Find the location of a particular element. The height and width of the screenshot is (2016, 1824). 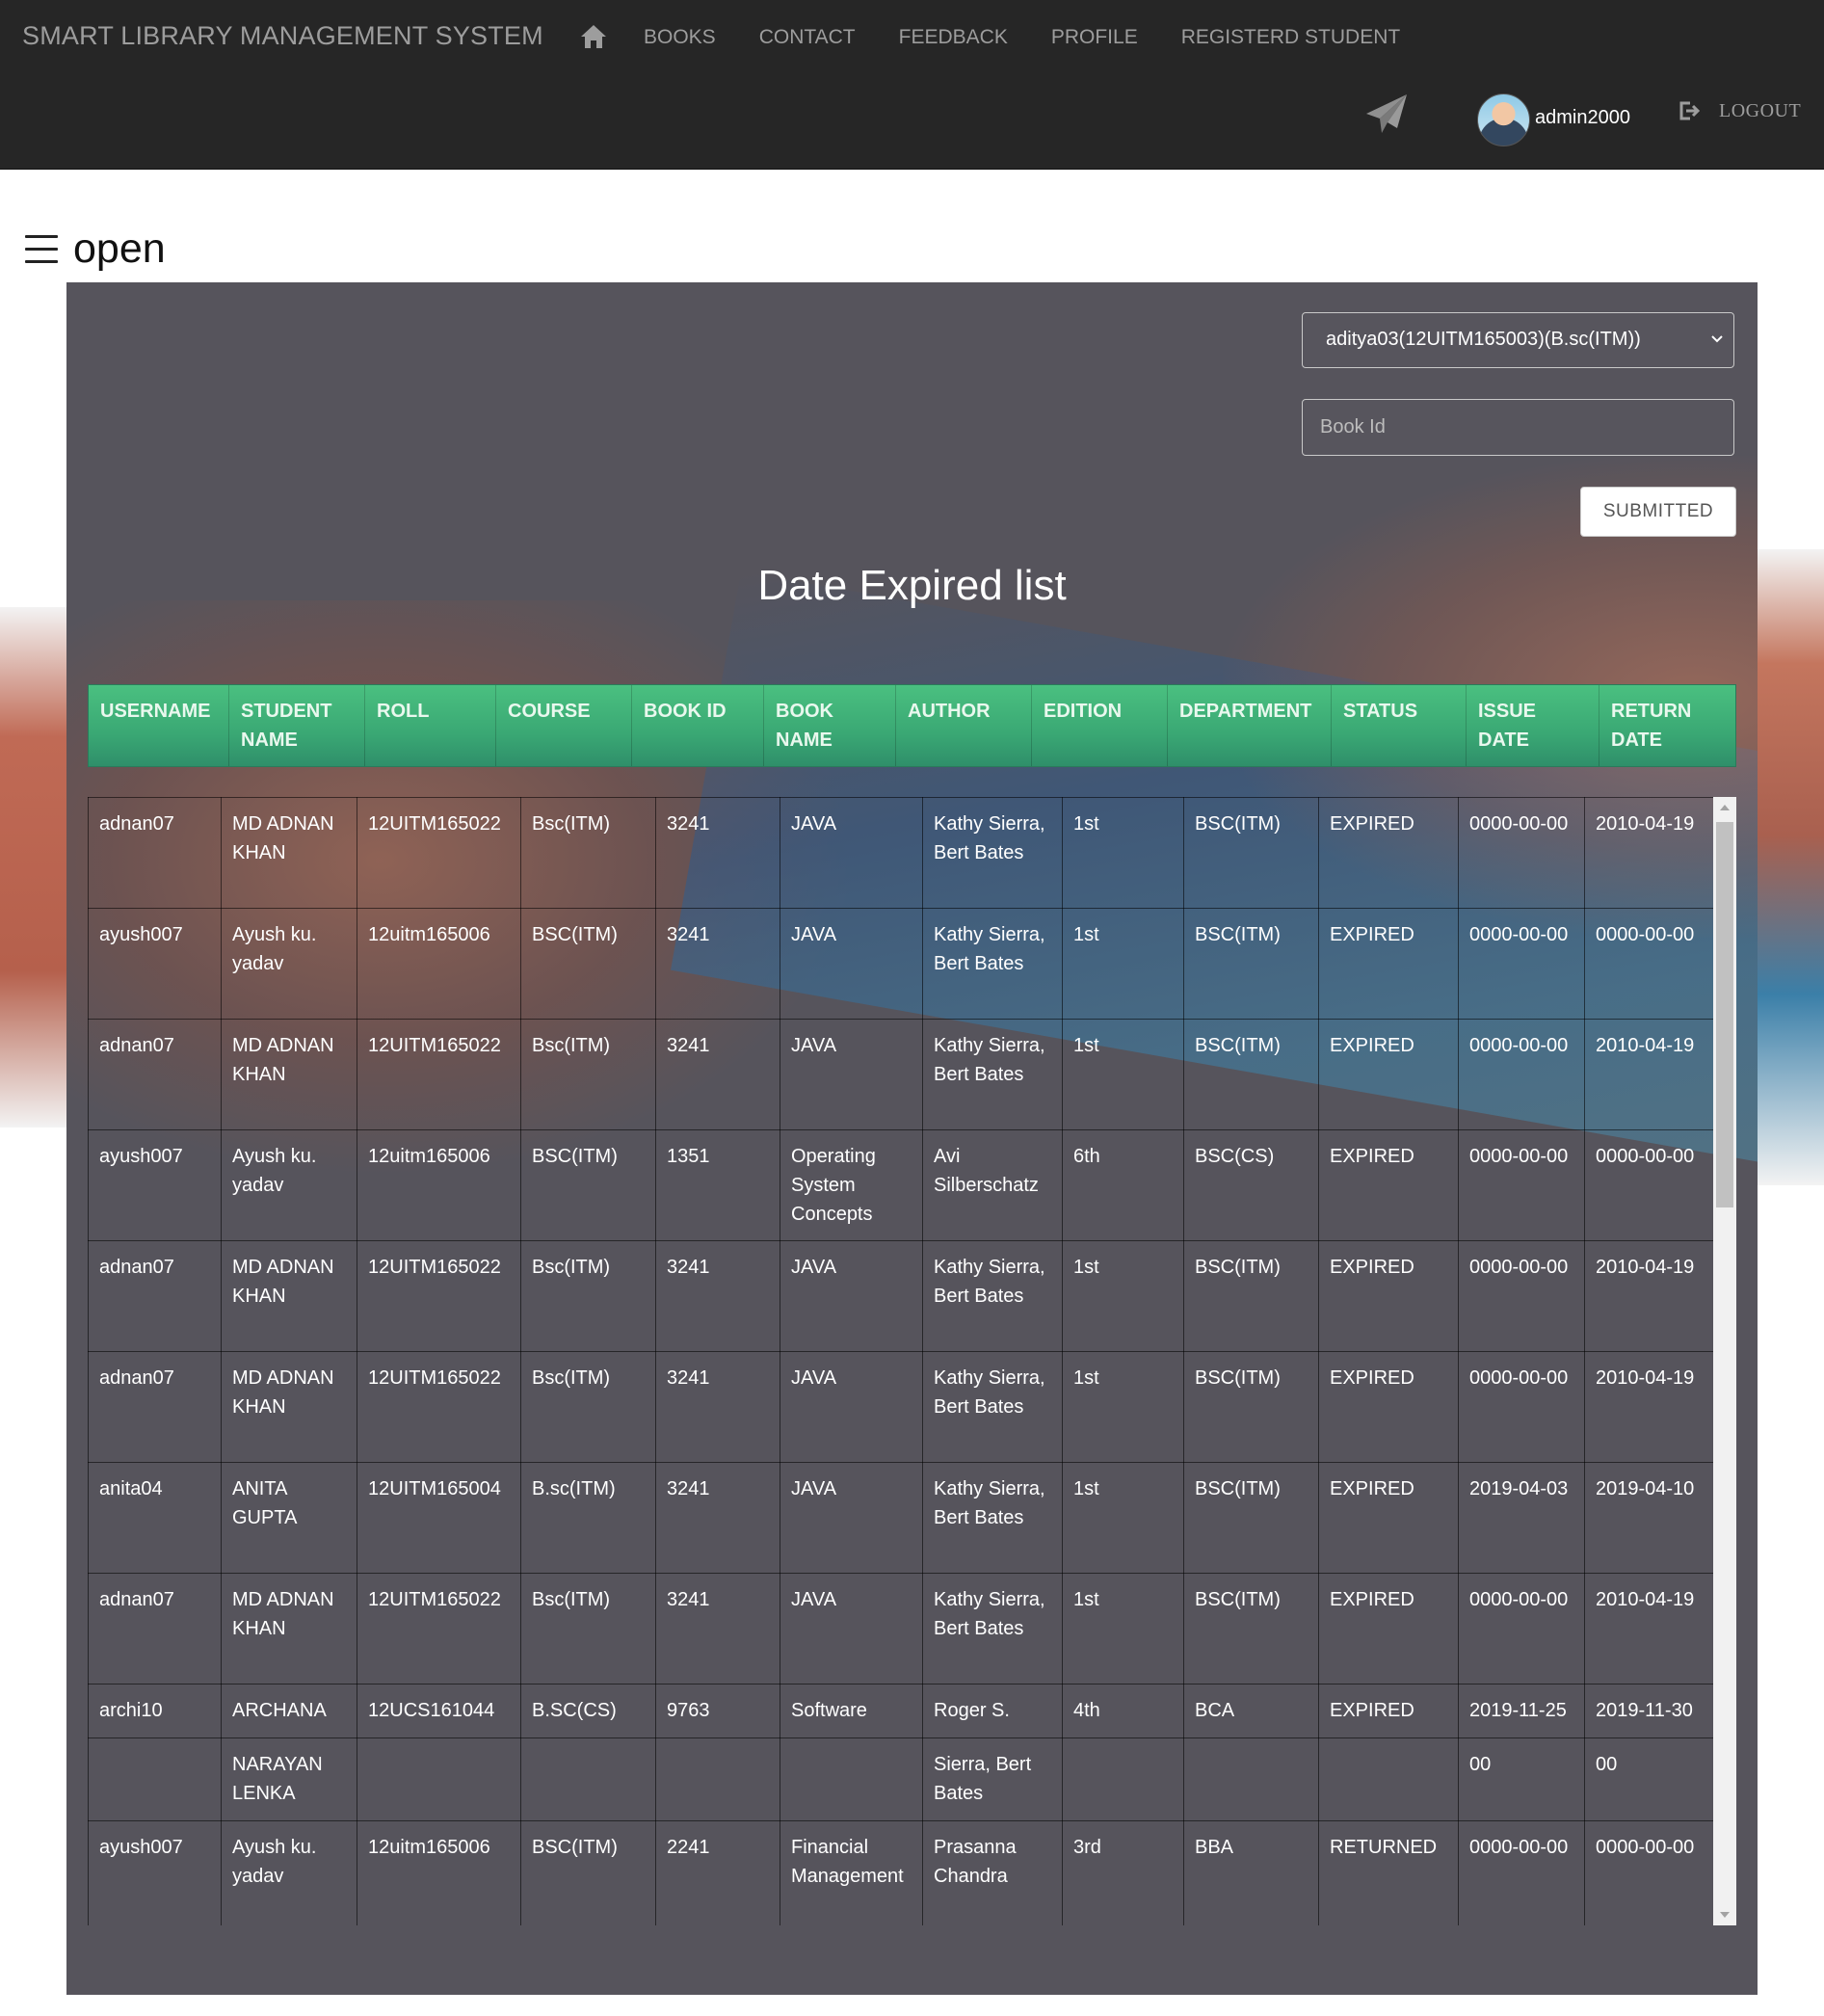

header-return-date: RETURN DATE is located at coordinates (1667, 725).